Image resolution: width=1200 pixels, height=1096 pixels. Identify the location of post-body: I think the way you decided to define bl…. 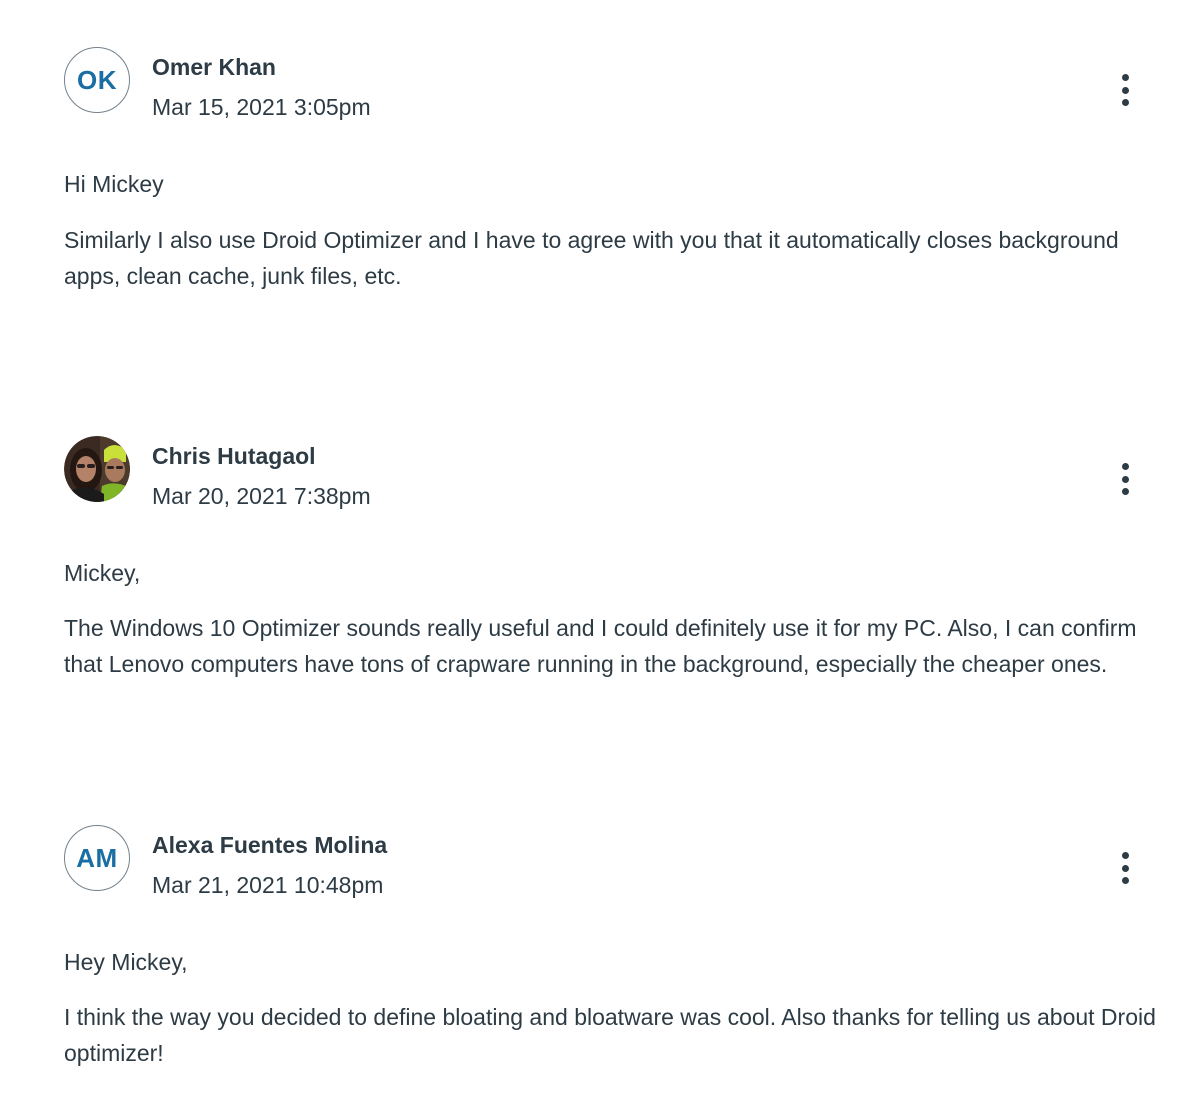
(610, 1035).